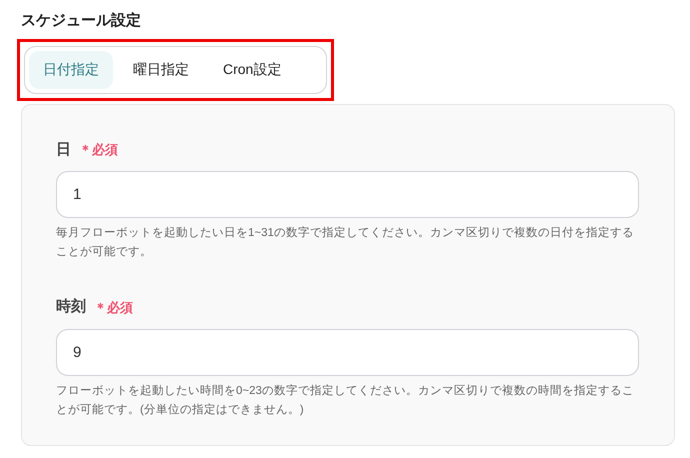  I want to click on input-field: 9, so click(347, 352).